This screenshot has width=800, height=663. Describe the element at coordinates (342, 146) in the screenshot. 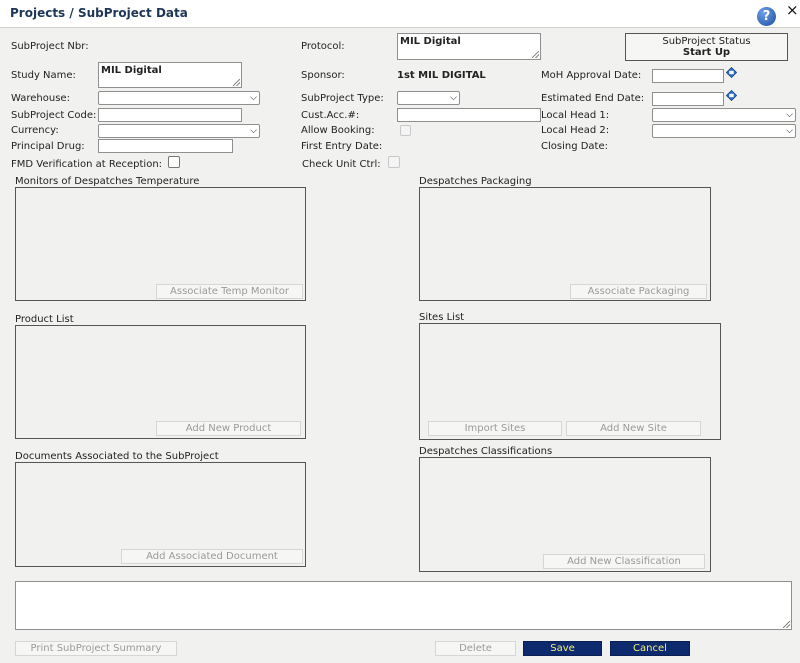

I see `first-entry-date-label: First Entry Date:` at that location.